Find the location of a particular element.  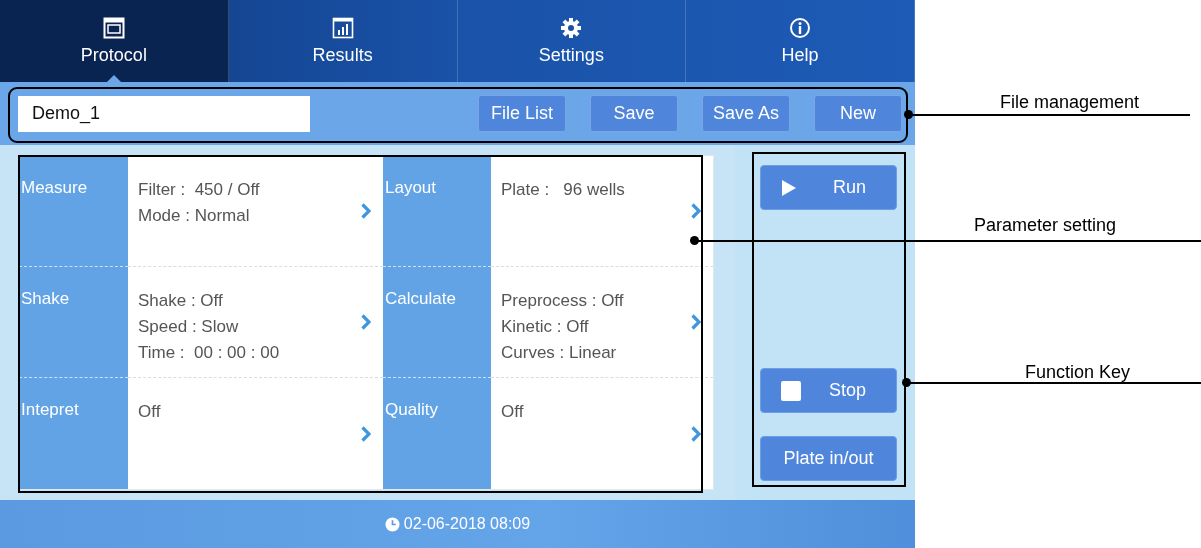

window-icon is located at coordinates (113, 27).